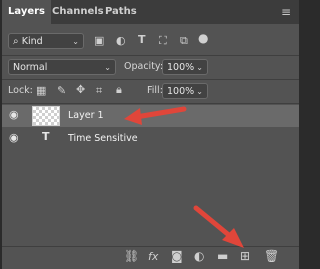 Image resolution: width=320 pixels, height=269 pixels. I want to click on tab-channels: Channels, so click(78, 12).